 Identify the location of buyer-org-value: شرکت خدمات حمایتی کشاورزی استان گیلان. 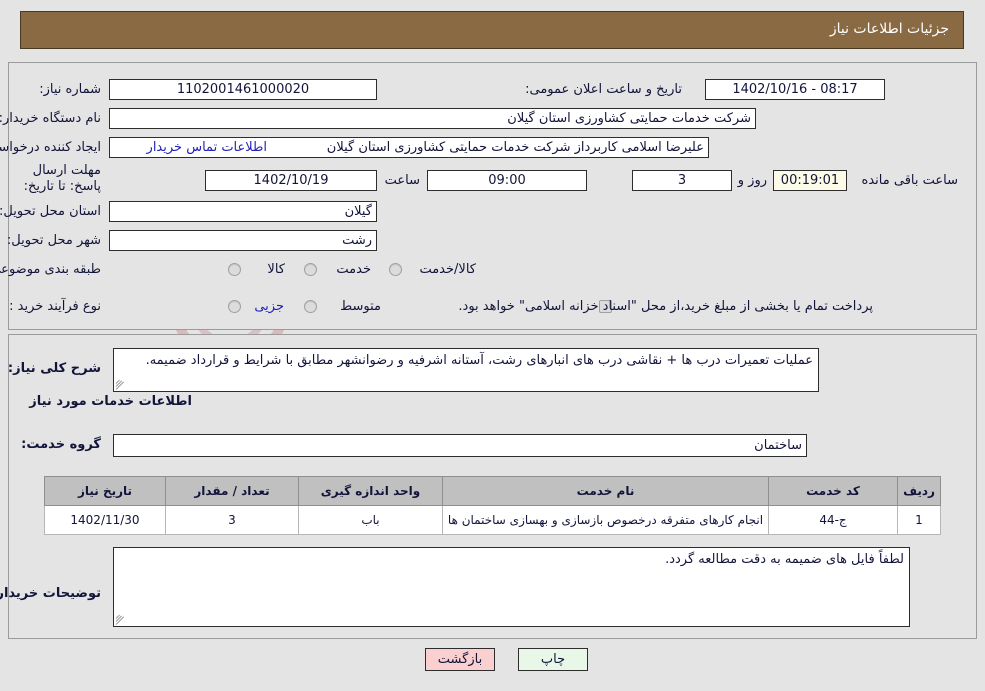
(432, 118).